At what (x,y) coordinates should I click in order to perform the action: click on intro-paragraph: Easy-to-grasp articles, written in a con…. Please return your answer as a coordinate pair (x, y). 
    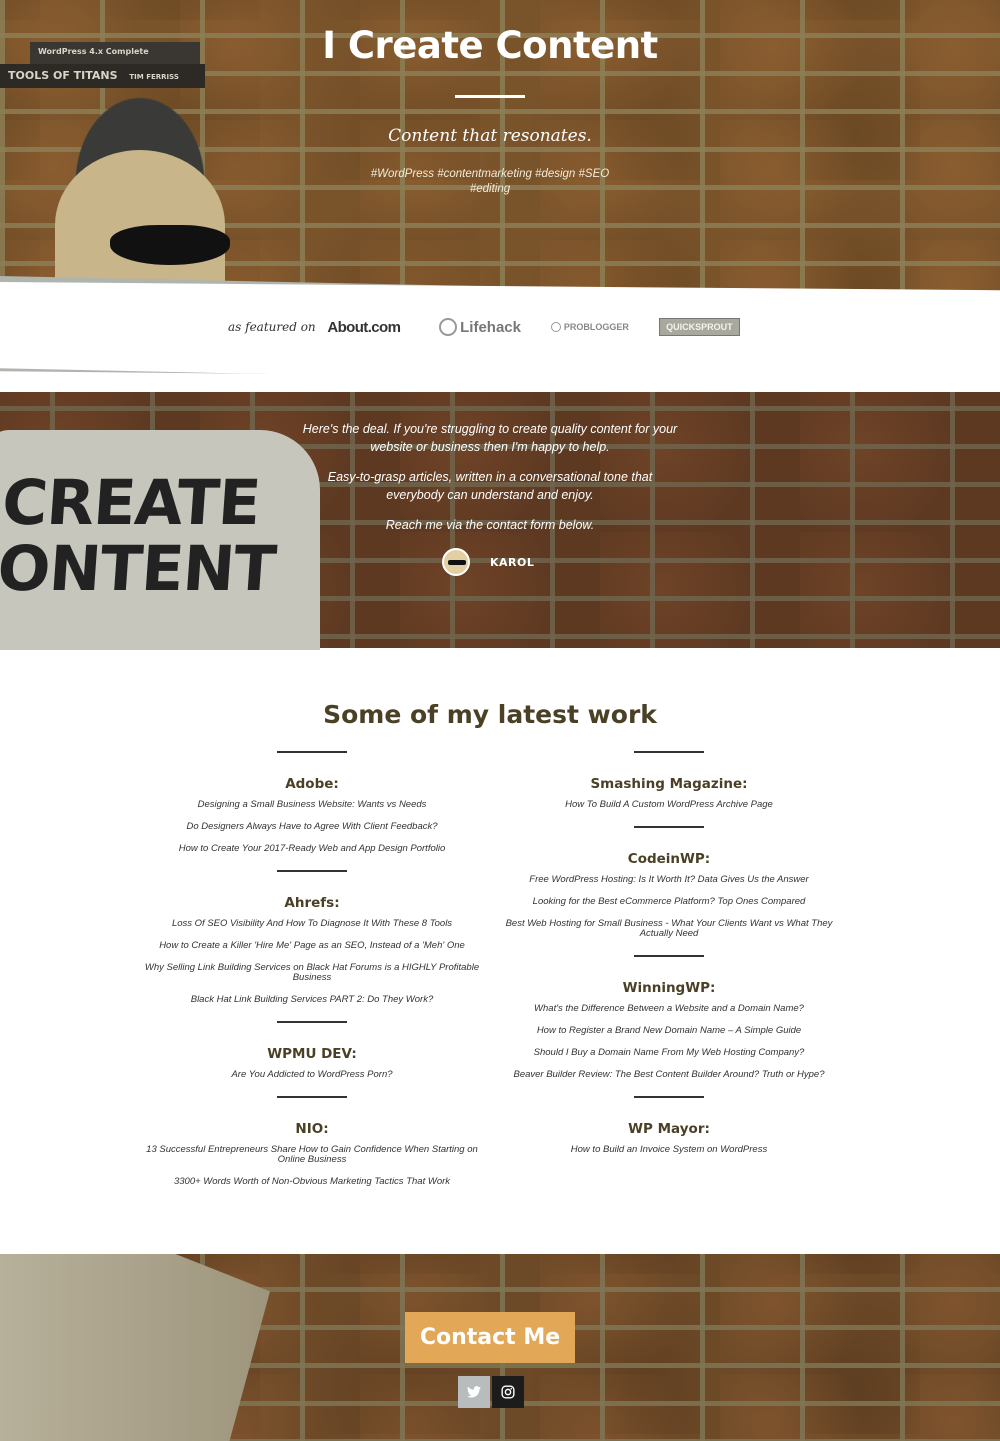
    Looking at the image, I should click on (490, 486).